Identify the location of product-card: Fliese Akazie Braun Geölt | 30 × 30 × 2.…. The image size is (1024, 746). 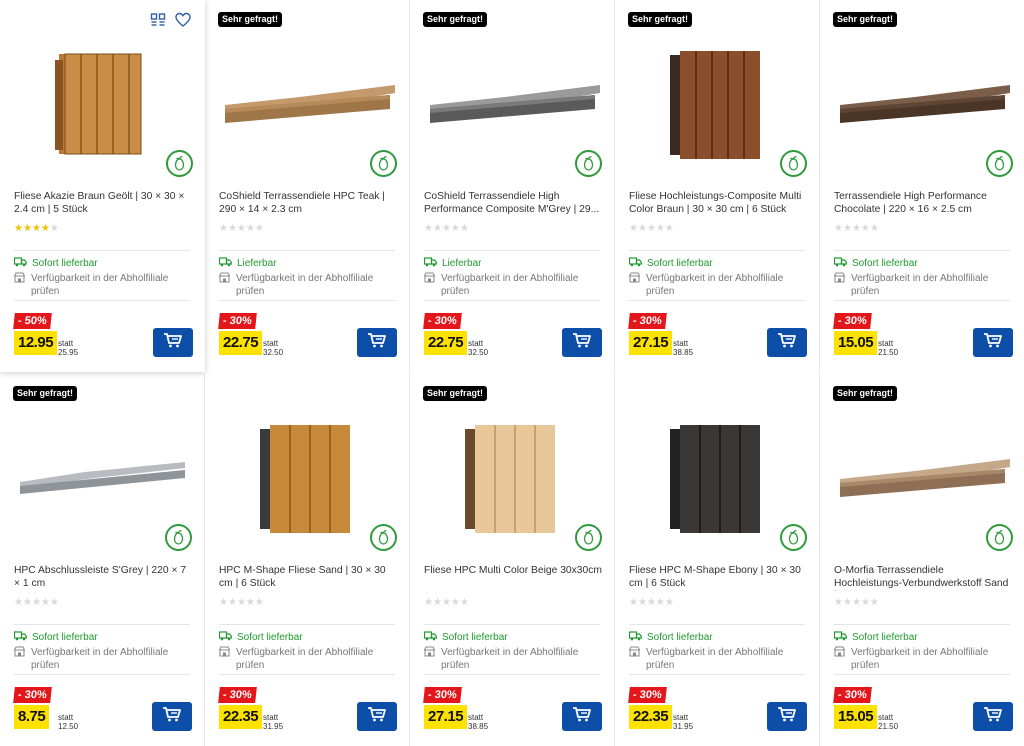
(102, 186).